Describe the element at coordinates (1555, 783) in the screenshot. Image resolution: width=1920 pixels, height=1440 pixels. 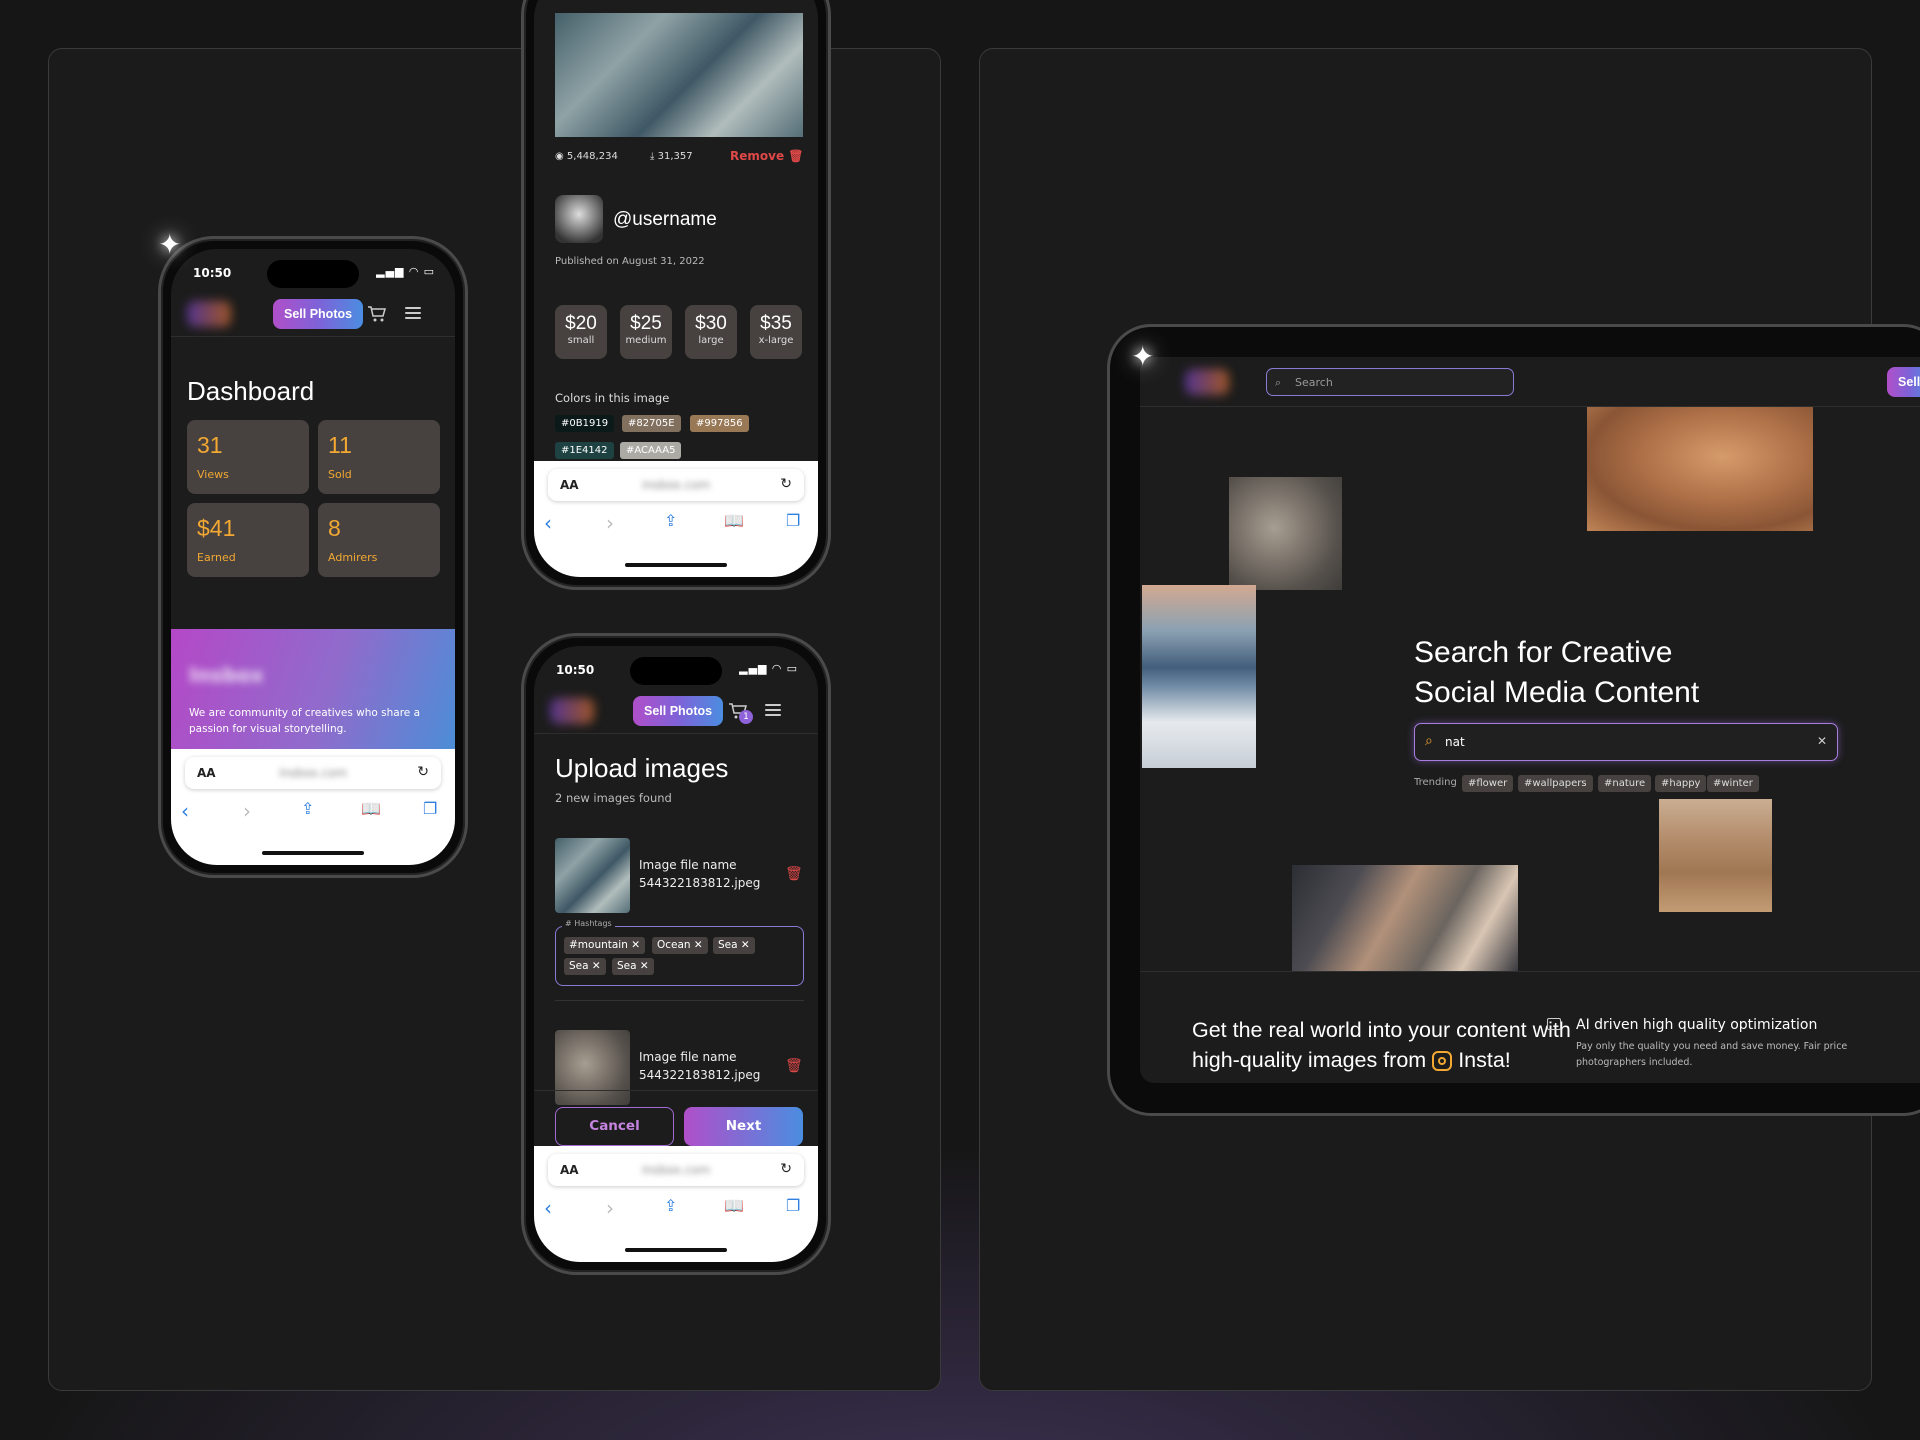
I see `trending-tag: #wallpapers` at that location.